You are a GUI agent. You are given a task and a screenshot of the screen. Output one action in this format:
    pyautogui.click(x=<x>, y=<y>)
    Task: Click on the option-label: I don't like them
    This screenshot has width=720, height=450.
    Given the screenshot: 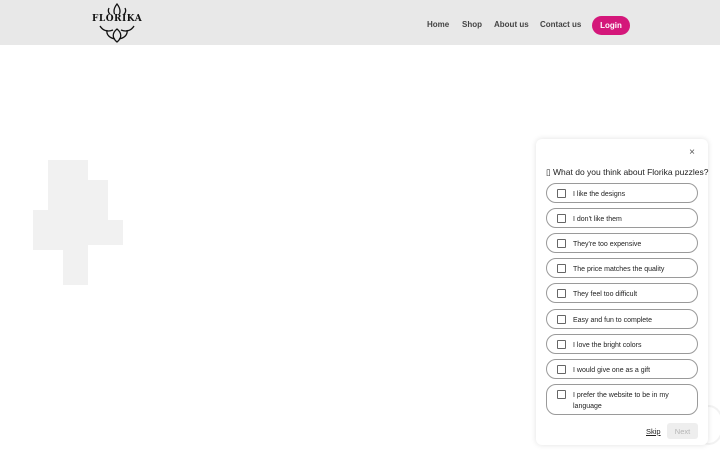 What is the action you would take?
    pyautogui.click(x=597, y=219)
    